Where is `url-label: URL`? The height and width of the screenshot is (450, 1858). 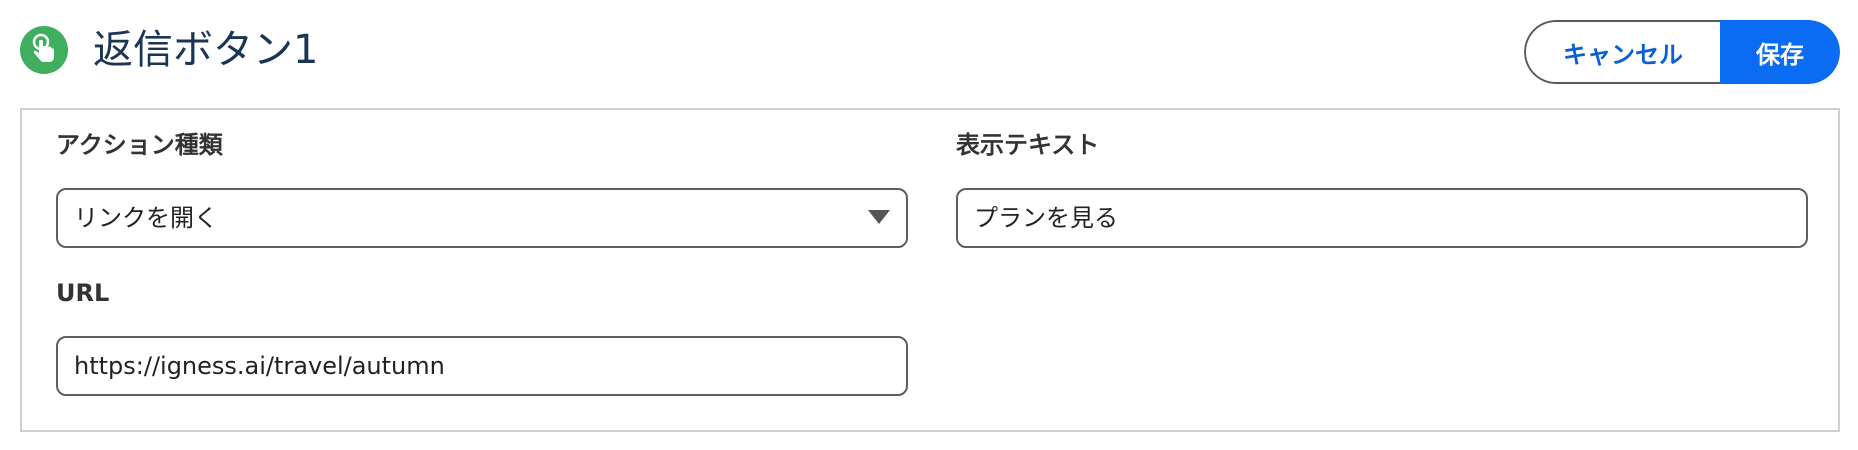 url-label: URL is located at coordinates (83, 293).